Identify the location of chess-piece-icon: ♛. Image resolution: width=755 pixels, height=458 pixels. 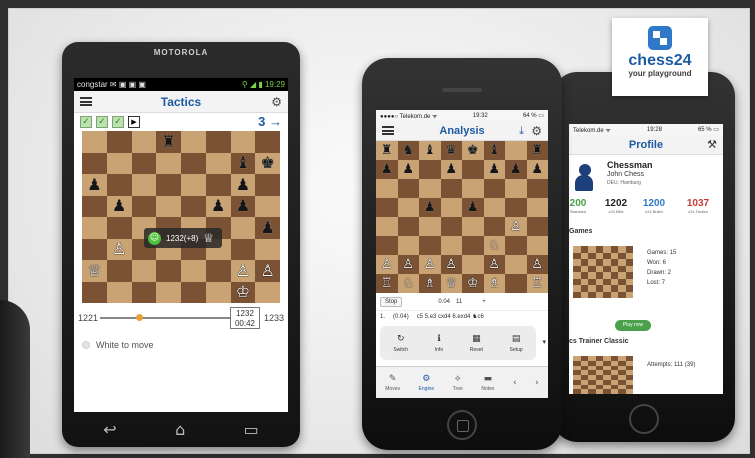
(451, 150).